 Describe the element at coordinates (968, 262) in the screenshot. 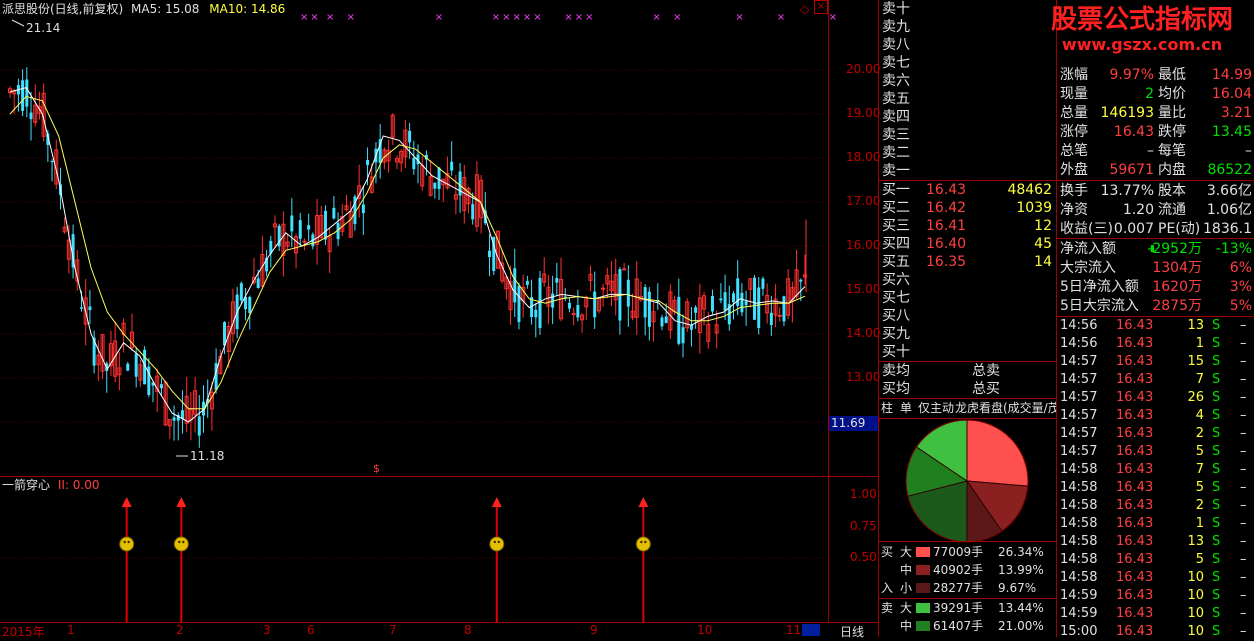

I see `buy-level-row: 买五 16.35 14` at that location.